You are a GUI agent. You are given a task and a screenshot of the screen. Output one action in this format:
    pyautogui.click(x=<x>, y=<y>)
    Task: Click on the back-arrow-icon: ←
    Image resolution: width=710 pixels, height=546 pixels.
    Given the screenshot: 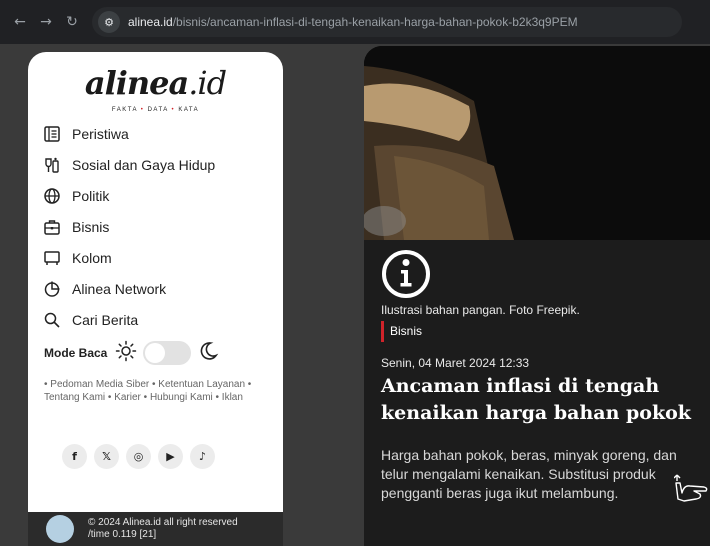 What is the action you would take?
    pyautogui.click(x=20, y=22)
    